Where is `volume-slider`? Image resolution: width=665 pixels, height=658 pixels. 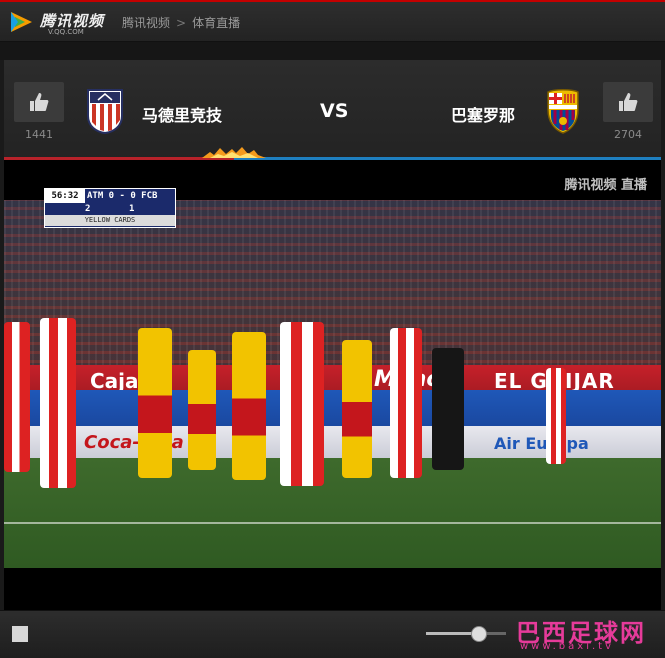
volume-slider is located at coordinates (466, 634).